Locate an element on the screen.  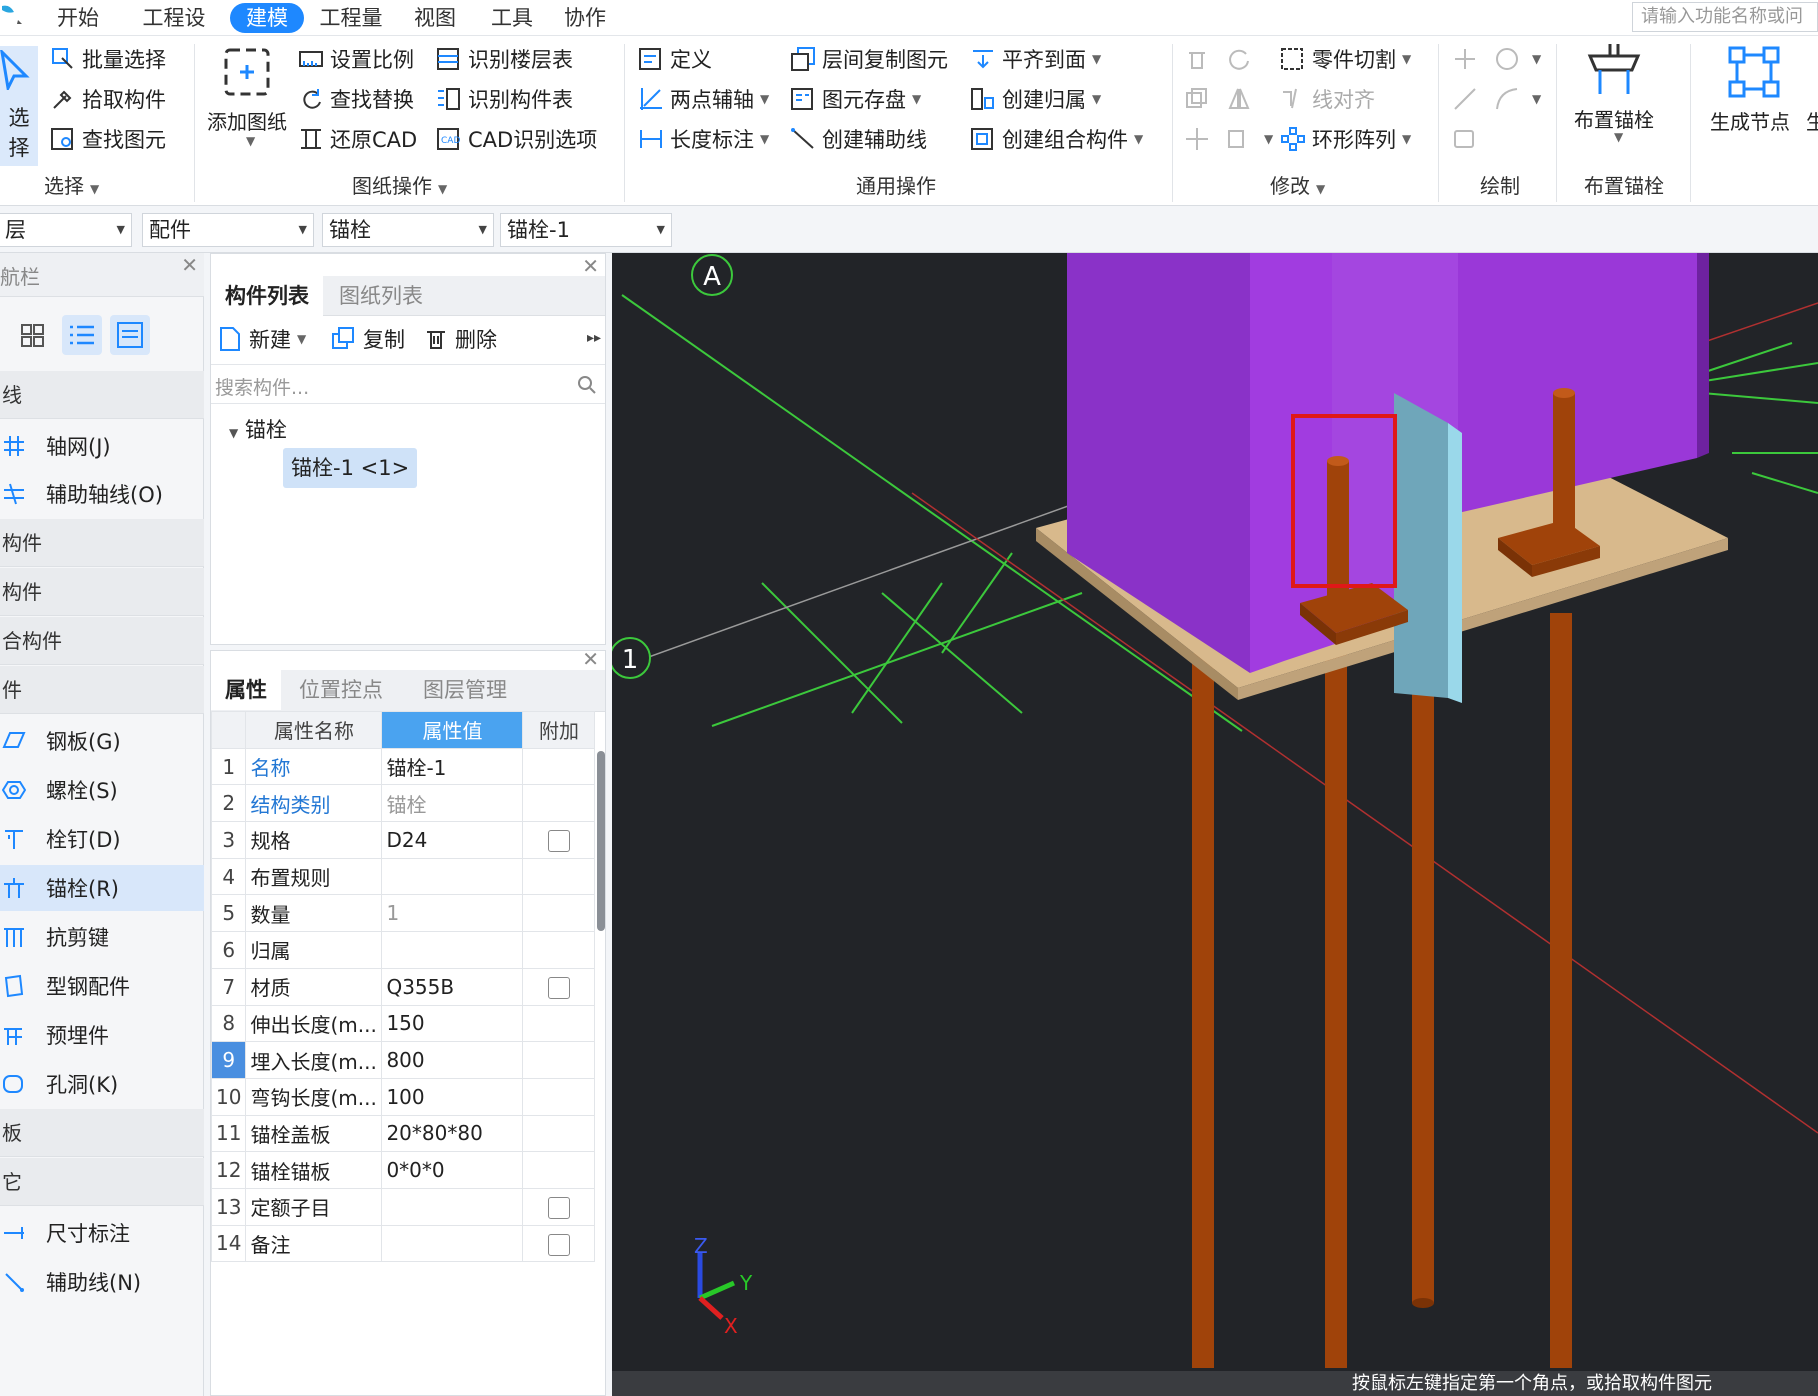
menu-tab-quantities: 工程量 is located at coordinates (351, 18).